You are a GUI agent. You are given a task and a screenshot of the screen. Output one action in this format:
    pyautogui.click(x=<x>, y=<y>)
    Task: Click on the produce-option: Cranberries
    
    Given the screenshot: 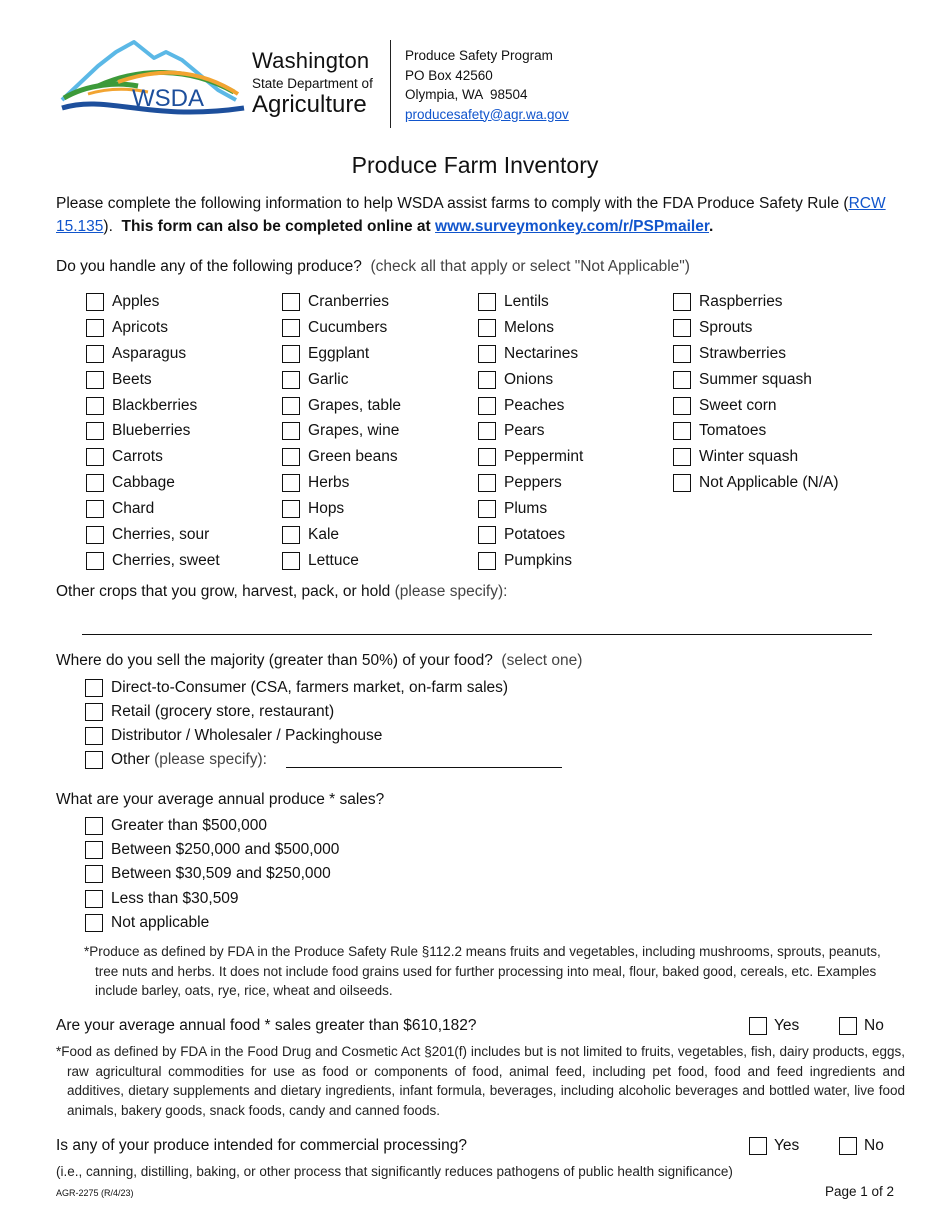 What is the action you would take?
    pyautogui.click(x=341, y=302)
    